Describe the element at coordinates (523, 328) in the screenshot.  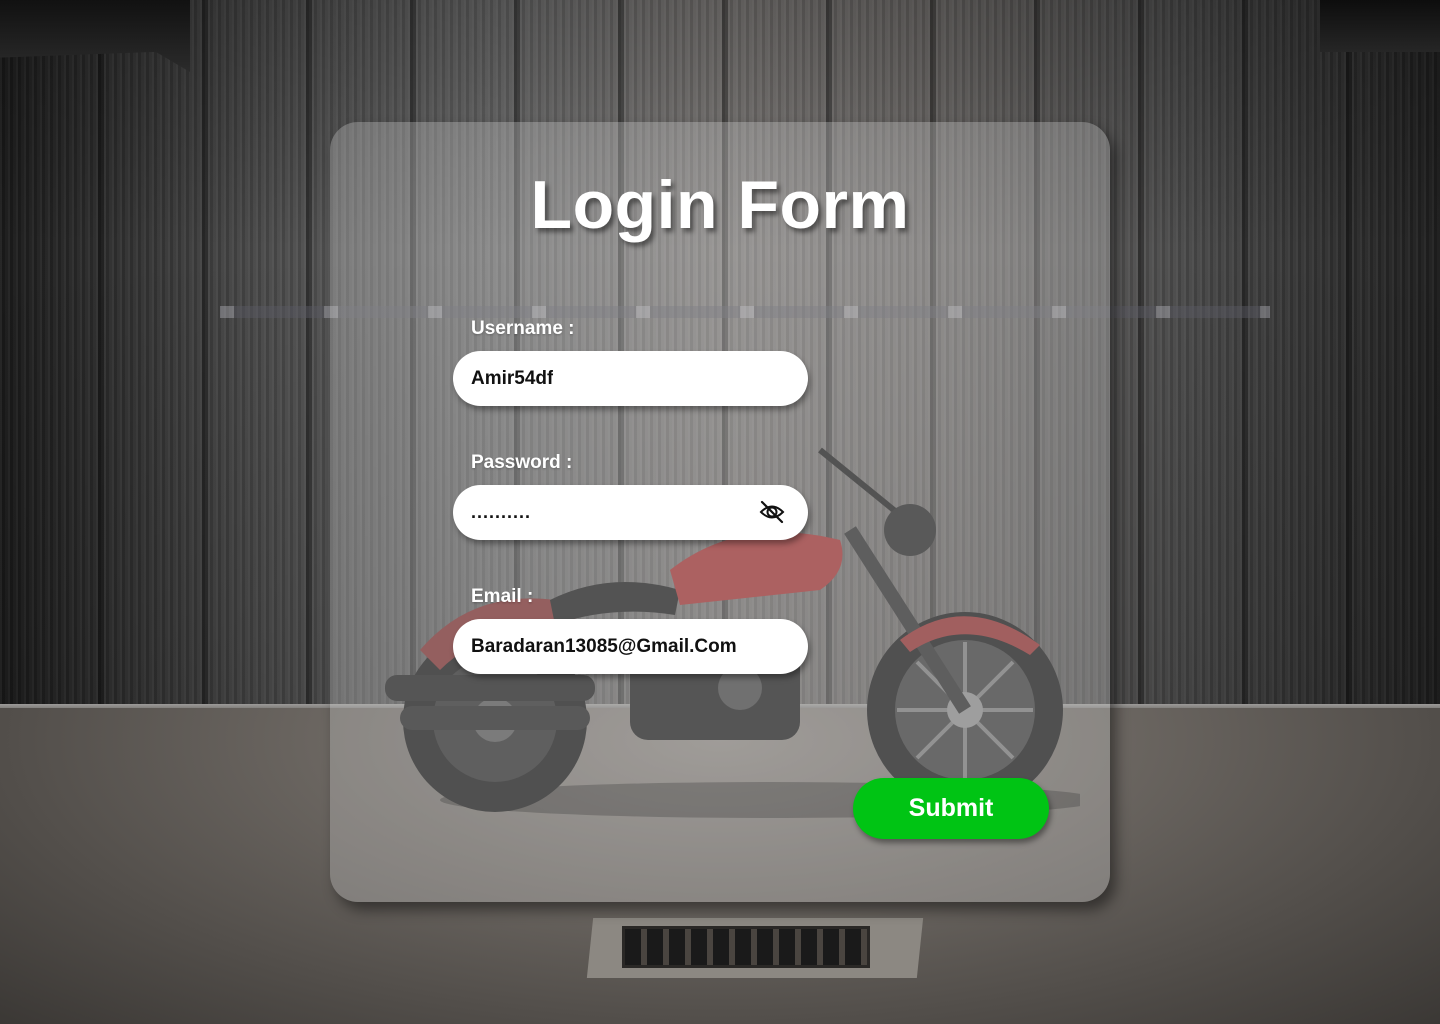
I see `username-label: Username :` at that location.